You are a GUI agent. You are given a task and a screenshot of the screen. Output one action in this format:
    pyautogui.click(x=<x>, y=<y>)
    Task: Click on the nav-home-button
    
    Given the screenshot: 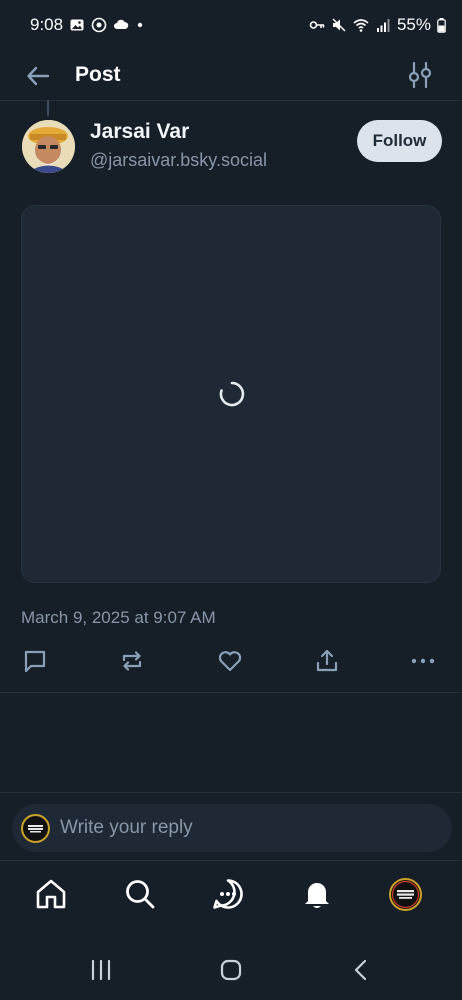 What is the action you would take?
    pyautogui.click(x=51, y=894)
    